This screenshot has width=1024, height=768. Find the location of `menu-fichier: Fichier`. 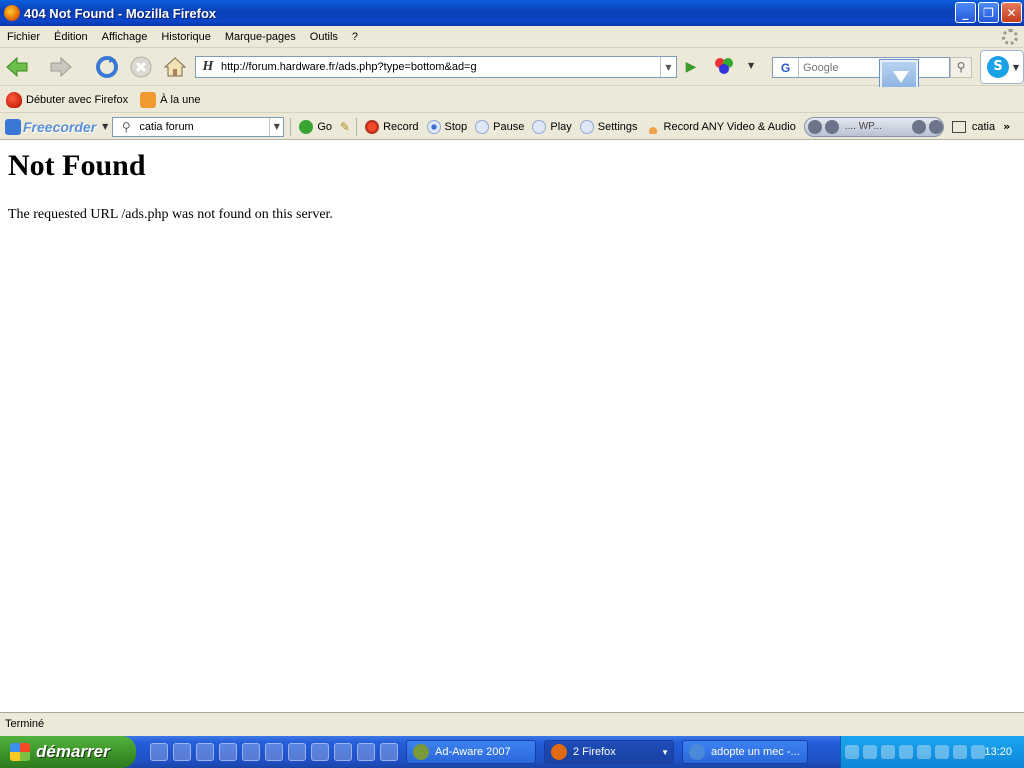

menu-fichier: Fichier is located at coordinates (23, 37).